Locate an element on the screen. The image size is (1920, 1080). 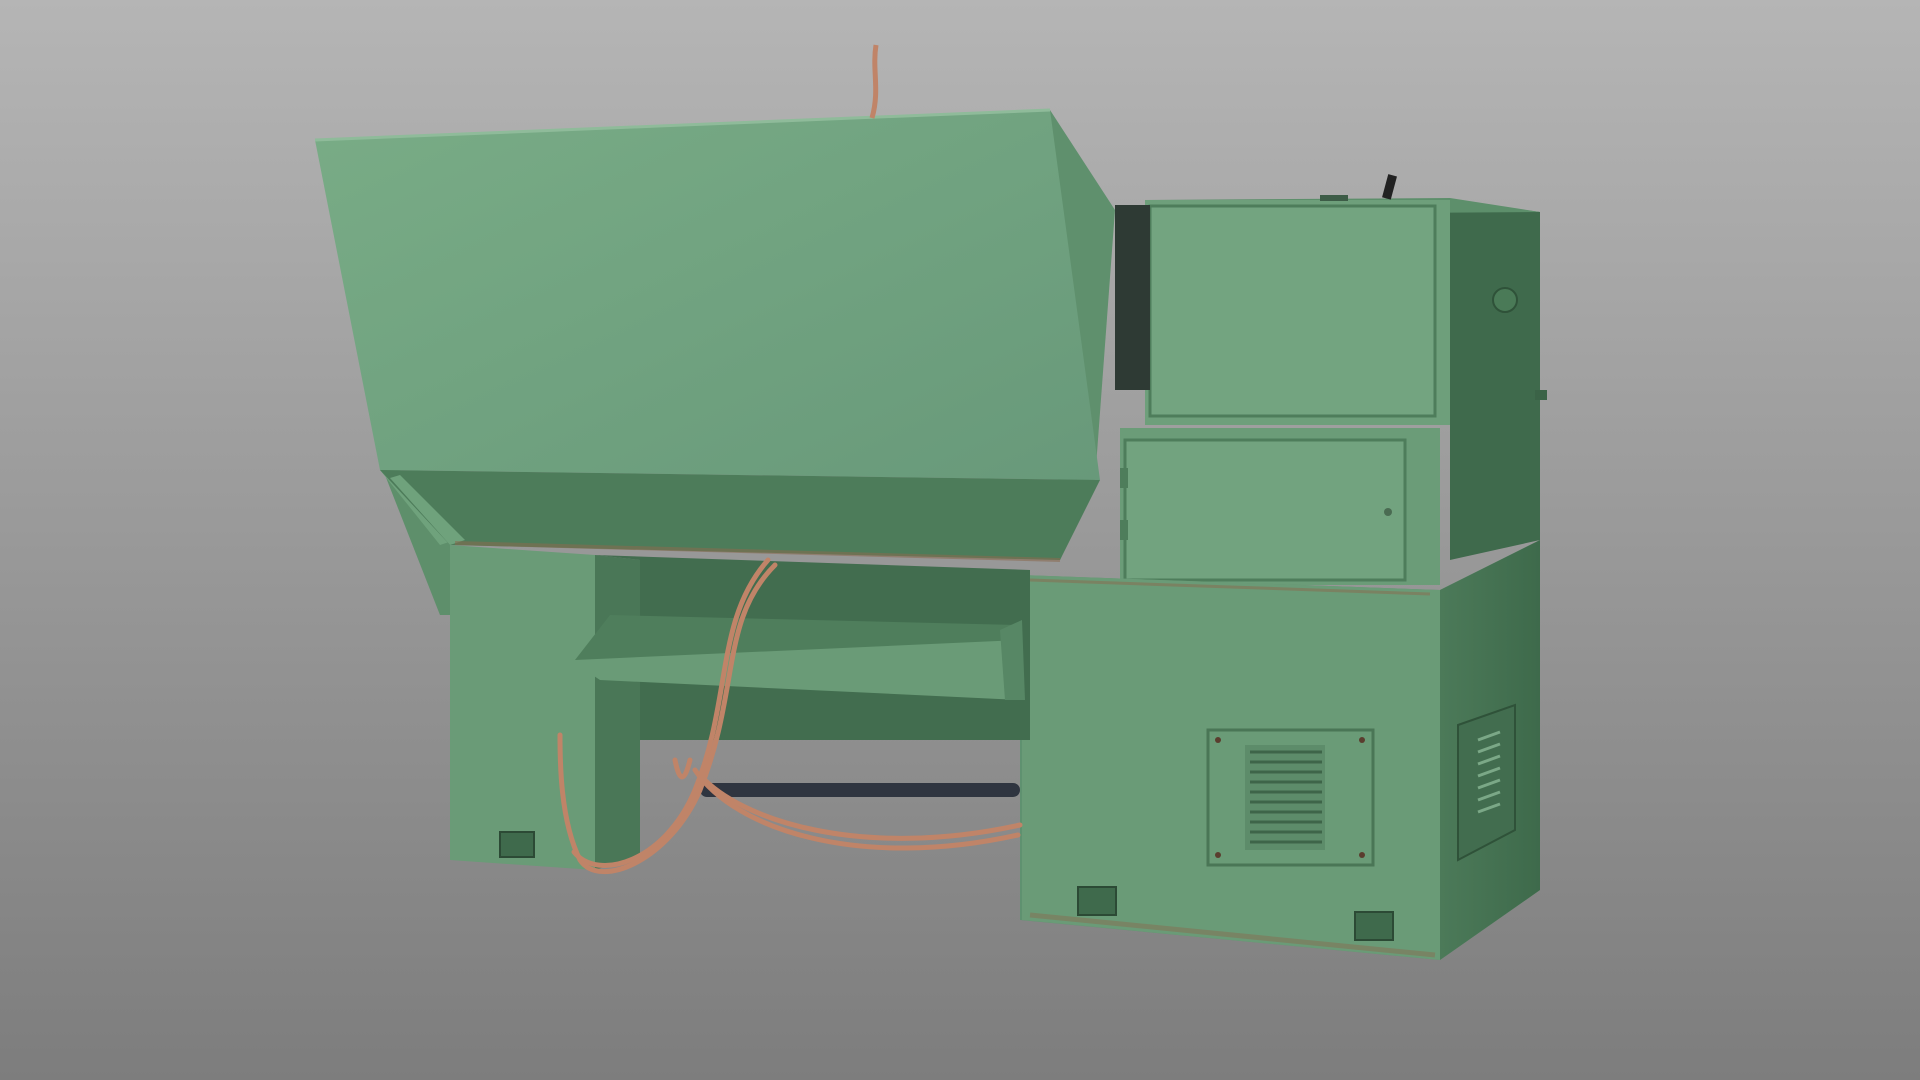
side-knob is located at coordinates (1505, 300).